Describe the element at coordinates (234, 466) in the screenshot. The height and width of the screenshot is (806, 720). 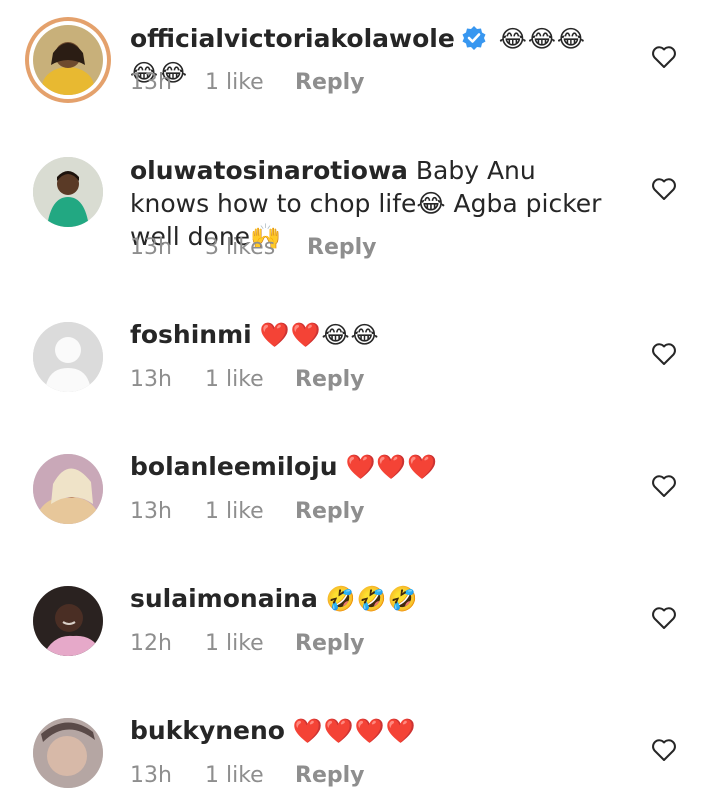
I see `username-link: bolanleemiloju` at that location.